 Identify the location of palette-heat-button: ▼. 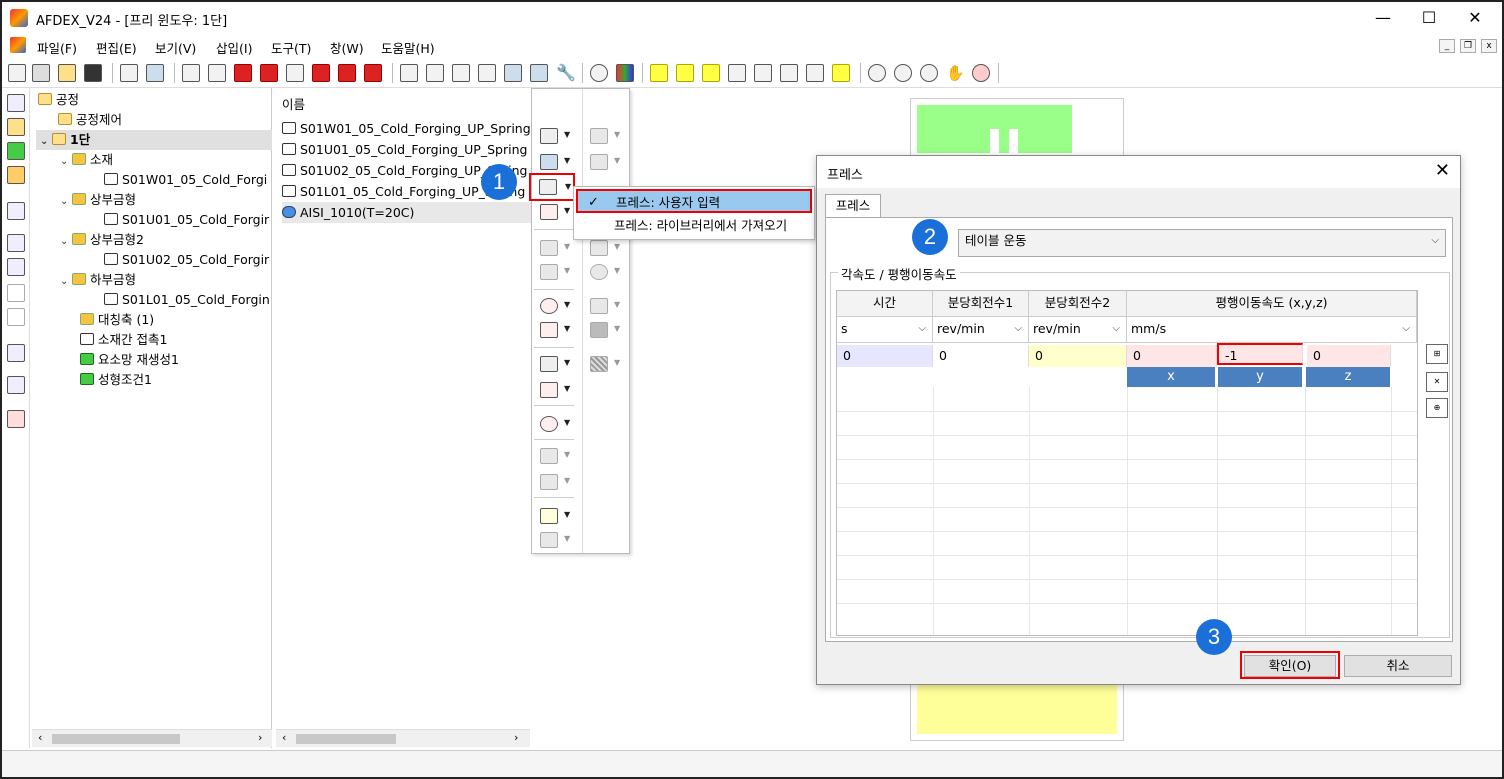
(554, 364).